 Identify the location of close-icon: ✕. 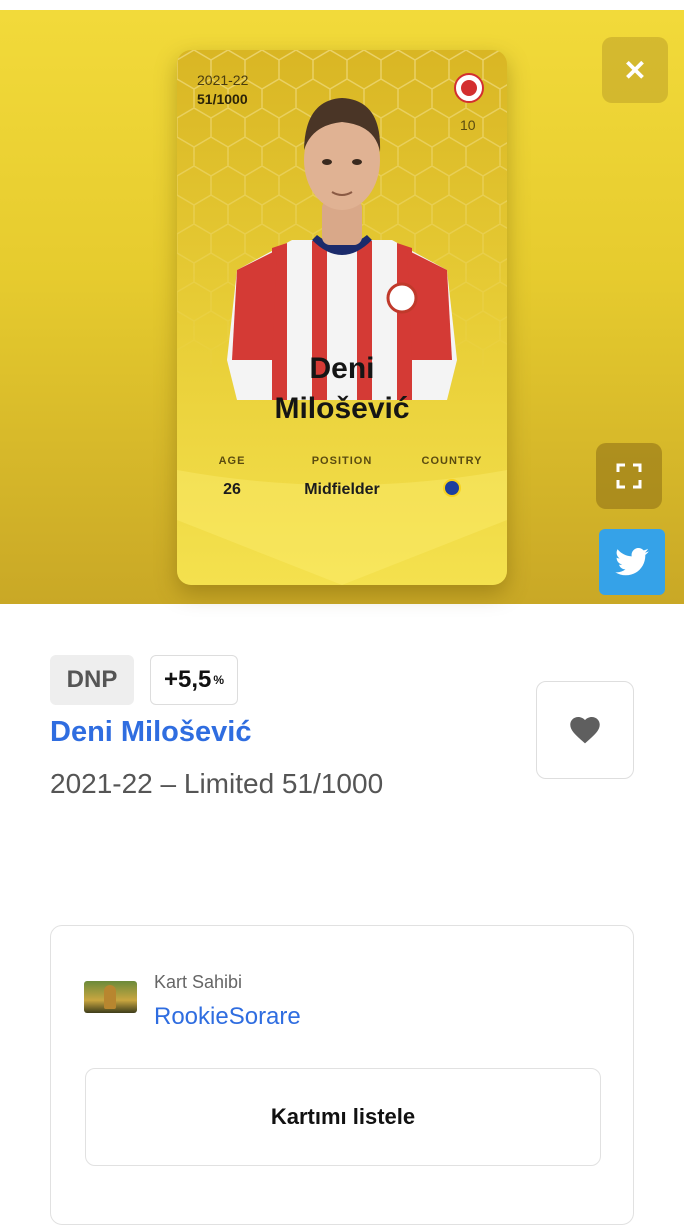
(635, 70).